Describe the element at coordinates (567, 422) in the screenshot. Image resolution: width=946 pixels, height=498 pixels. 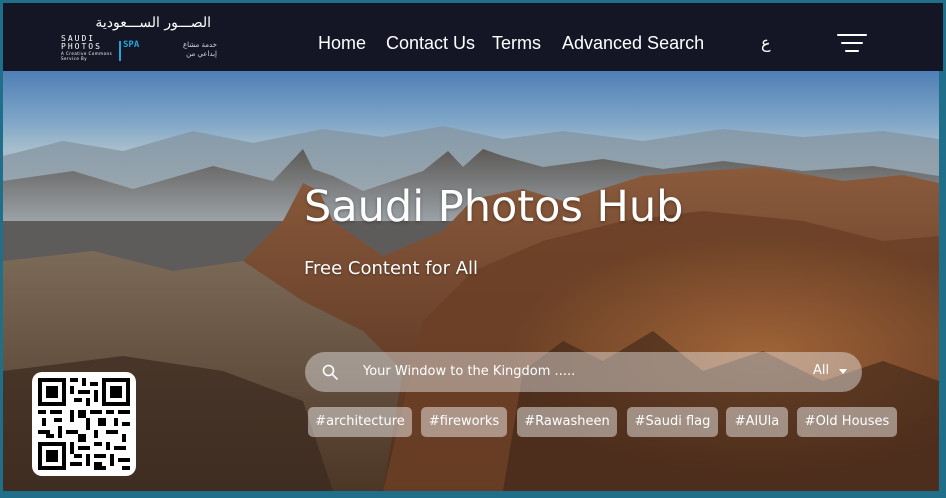
I see `tag-rawasheen: #Rawasheen` at that location.